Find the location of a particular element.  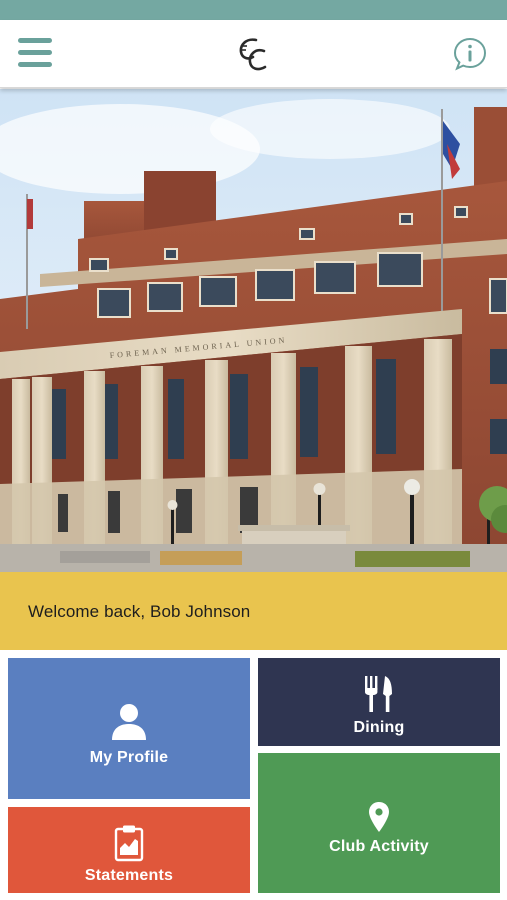

info-button is located at coordinates (470, 54).